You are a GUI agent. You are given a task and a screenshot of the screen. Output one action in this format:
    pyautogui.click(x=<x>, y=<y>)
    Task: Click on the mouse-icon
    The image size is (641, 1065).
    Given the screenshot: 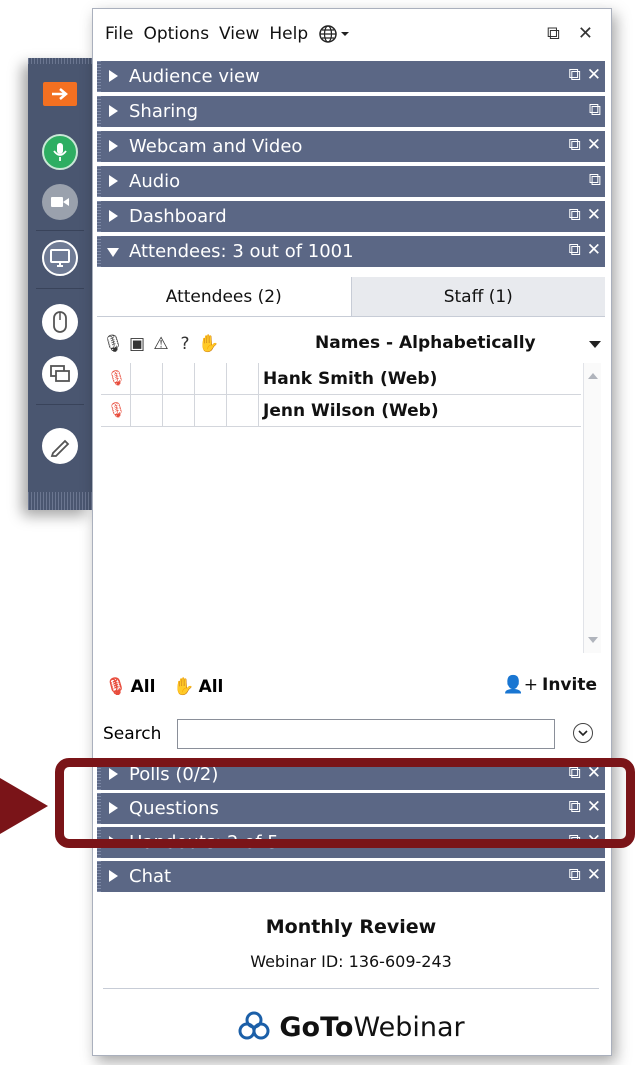 What is the action you would take?
    pyautogui.click(x=60, y=322)
    